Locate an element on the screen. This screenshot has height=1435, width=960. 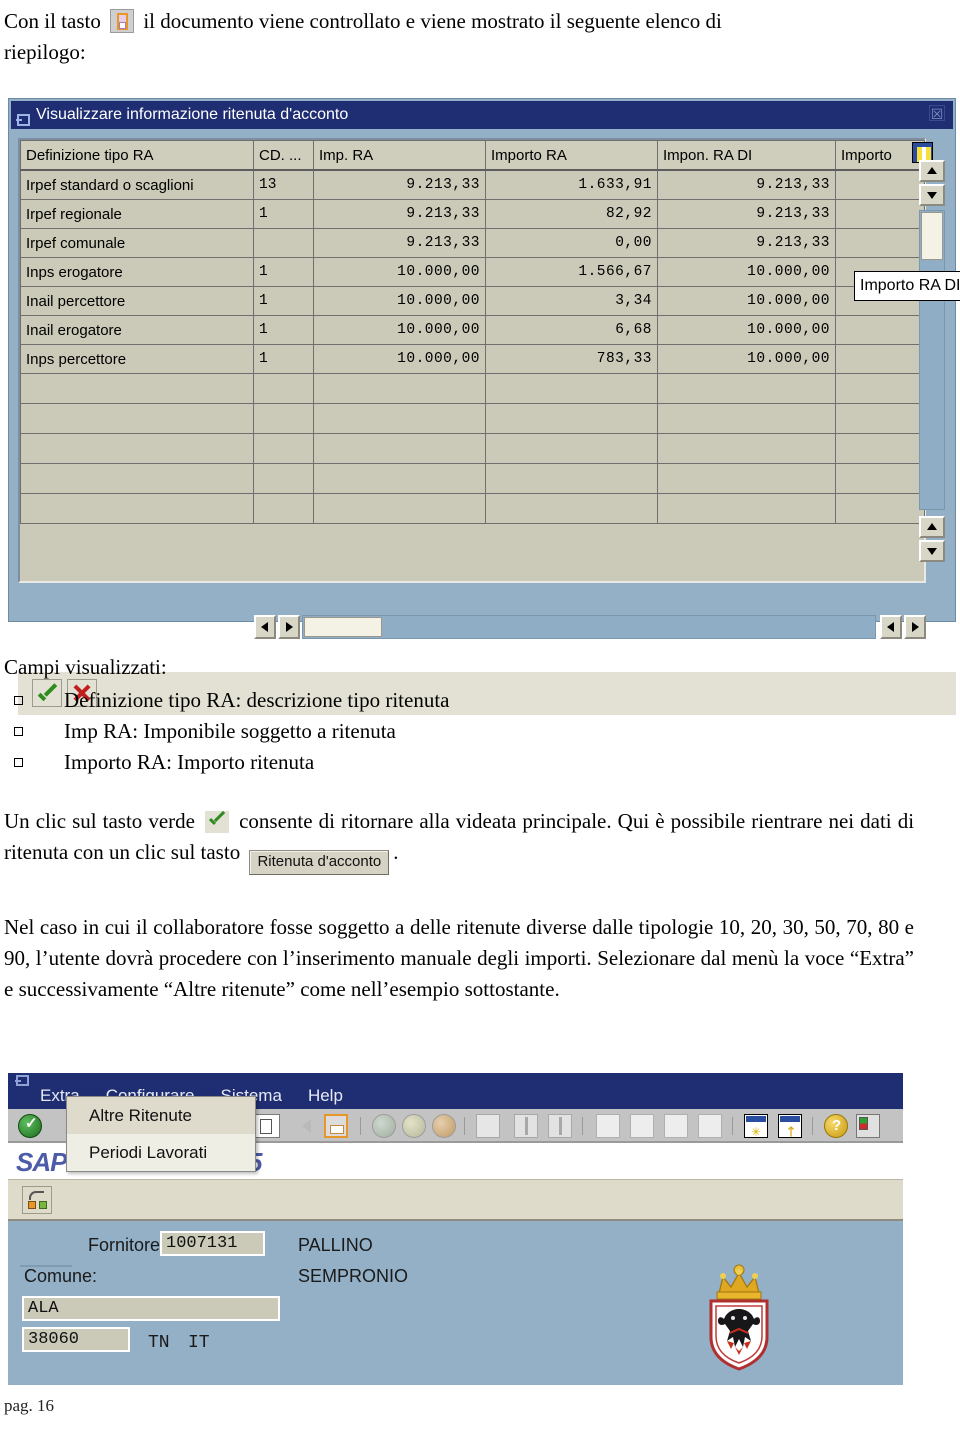
col-imp-ra: Imp. RA is located at coordinates (399, 155).